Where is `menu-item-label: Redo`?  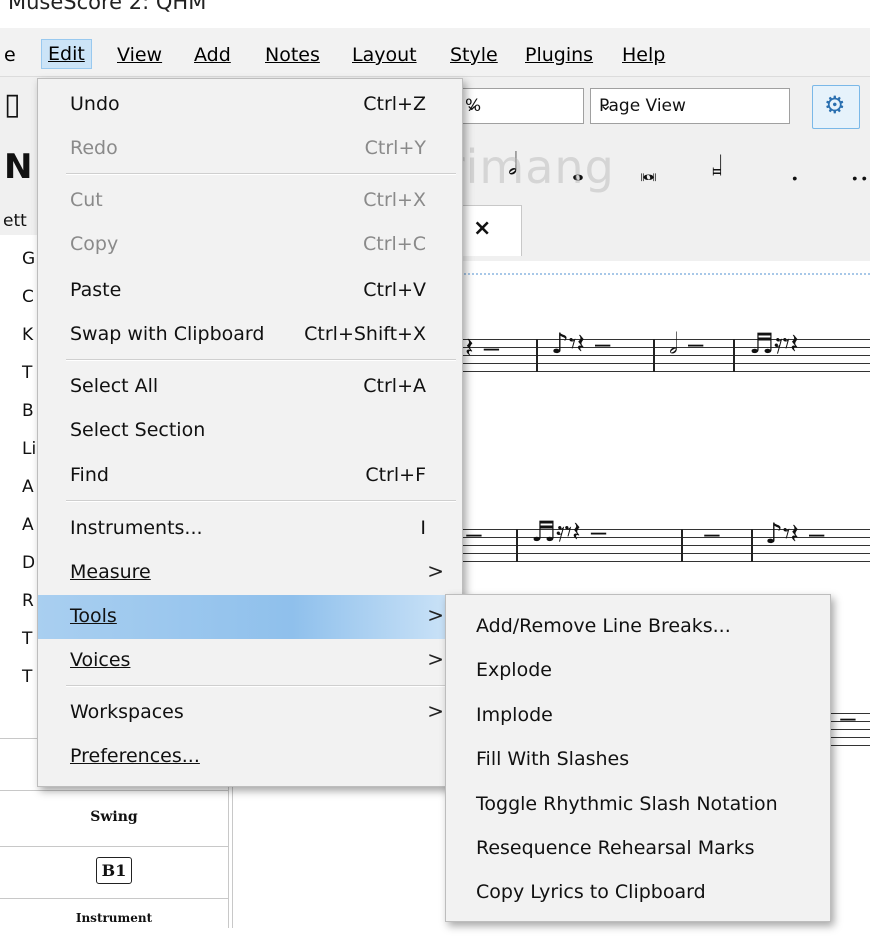 menu-item-label: Redo is located at coordinates (94, 148).